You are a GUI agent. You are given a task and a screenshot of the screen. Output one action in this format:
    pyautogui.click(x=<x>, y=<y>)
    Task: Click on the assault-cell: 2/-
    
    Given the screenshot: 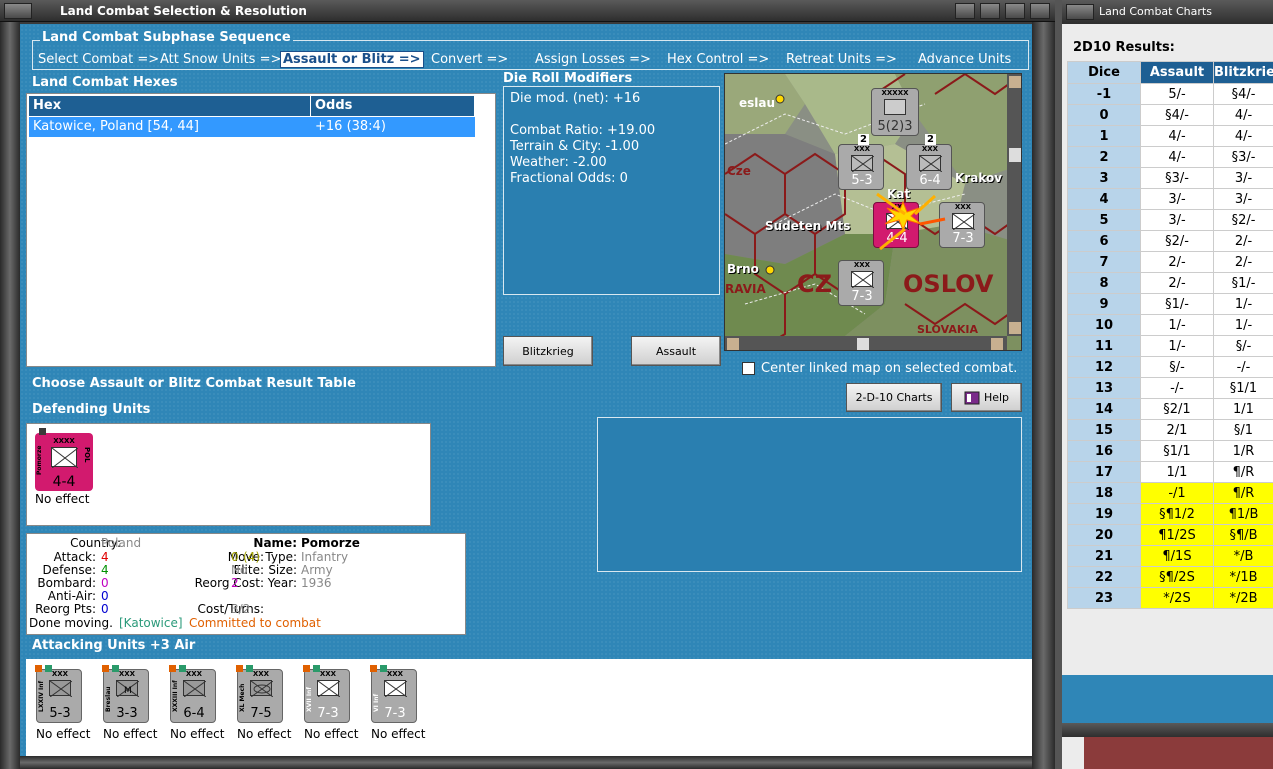 What is the action you would take?
    pyautogui.click(x=1177, y=283)
    